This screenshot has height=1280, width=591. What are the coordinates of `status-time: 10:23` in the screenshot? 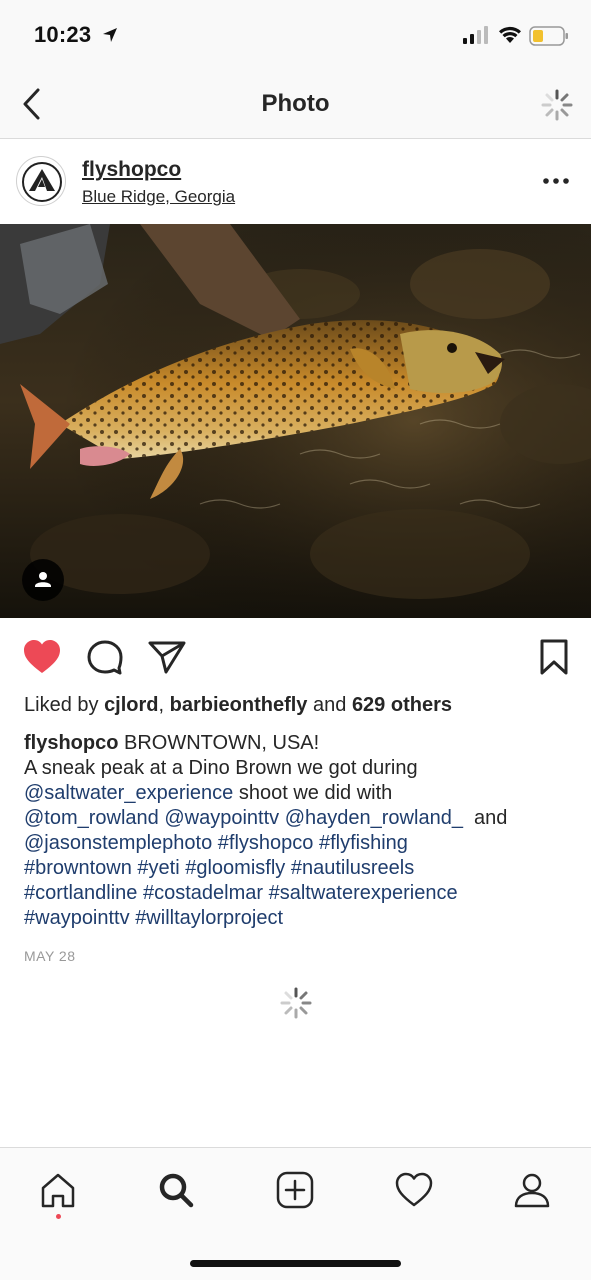 It's located at (63, 34).